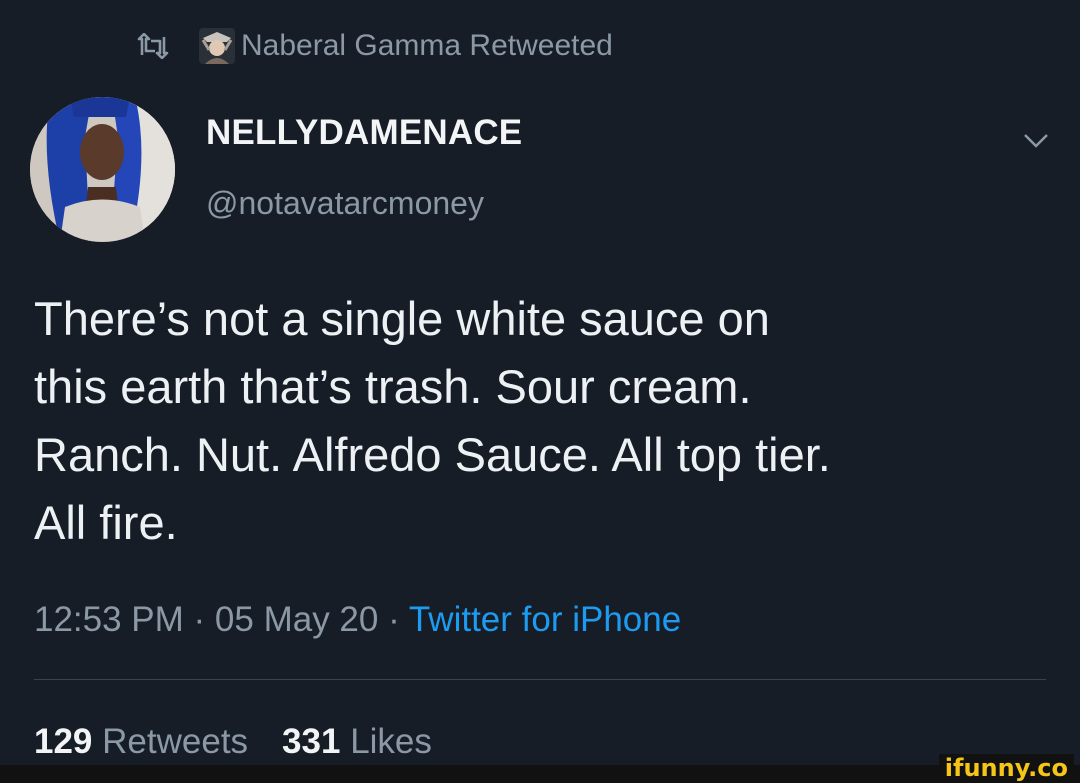 This screenshot has height=783, width=1080. I want to click on retweet-header: Naberal Gamma Retweeted, so click(374, 46).